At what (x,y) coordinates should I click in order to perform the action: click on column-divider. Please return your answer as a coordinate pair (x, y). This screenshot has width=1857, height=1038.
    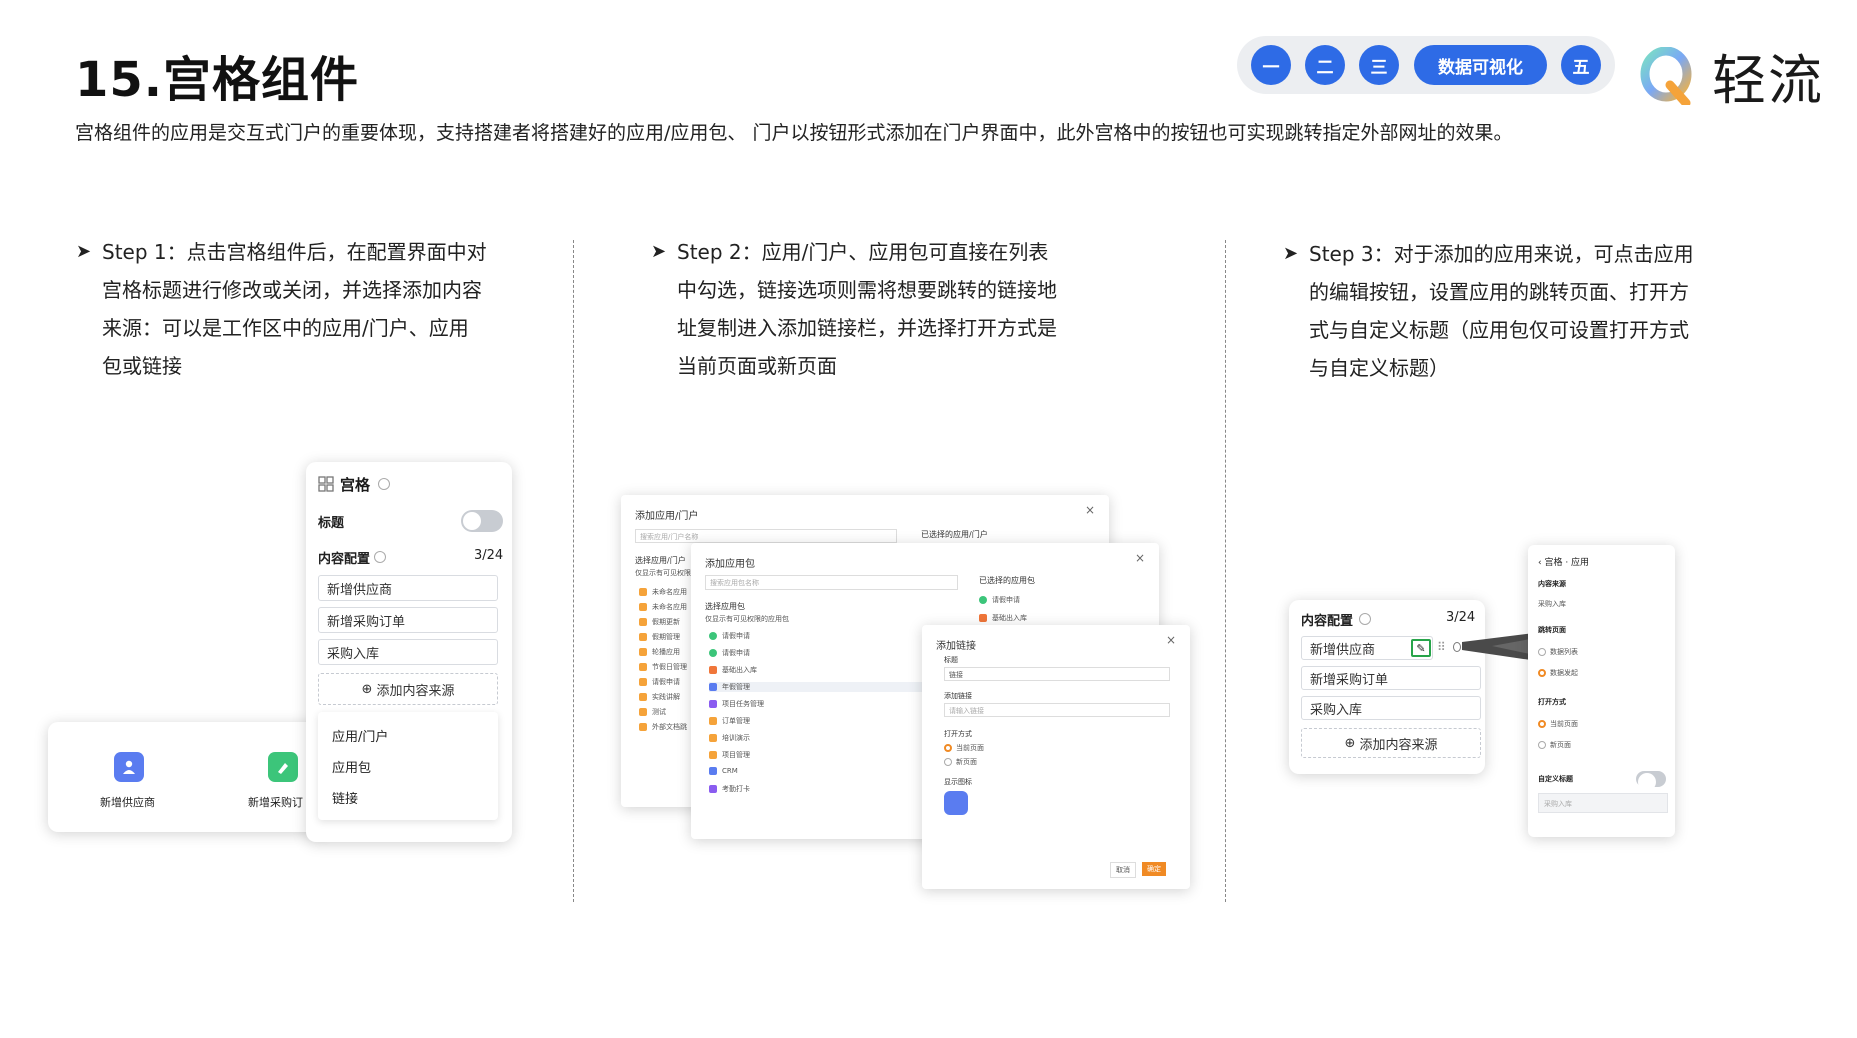
    Looking at the image, I should click on (573, 571).